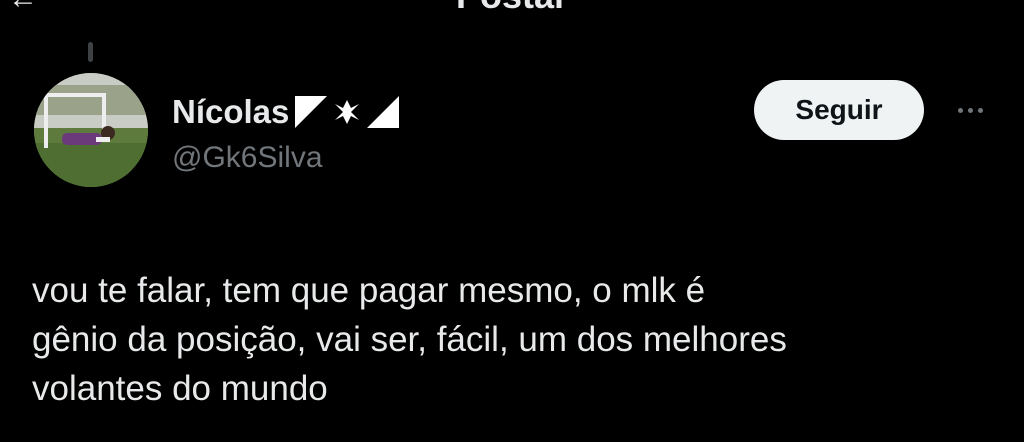 The width and height of the screenshot is (1024, 442). I want to click on avatar, so click(91, 130).